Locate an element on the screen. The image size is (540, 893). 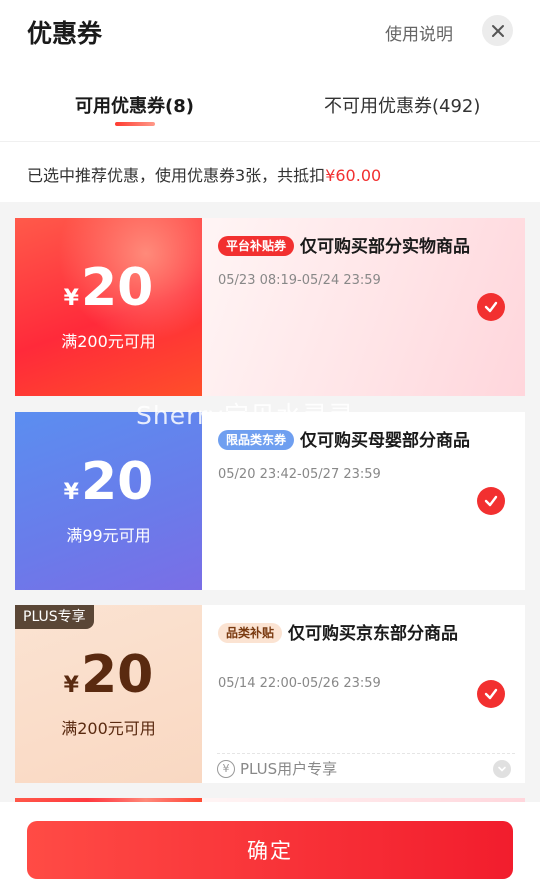
footer: 确定 is located at coordinates (270, 847).